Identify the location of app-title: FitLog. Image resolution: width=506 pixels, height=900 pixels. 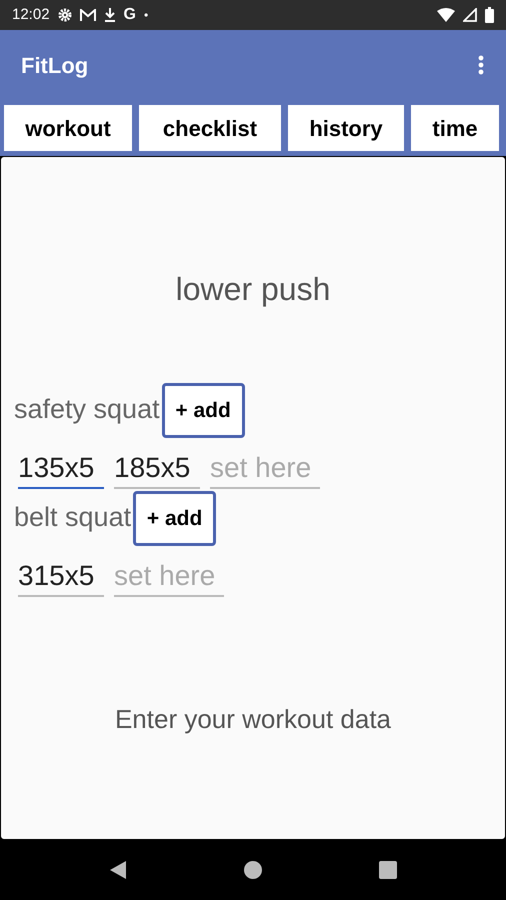
(55, 66).